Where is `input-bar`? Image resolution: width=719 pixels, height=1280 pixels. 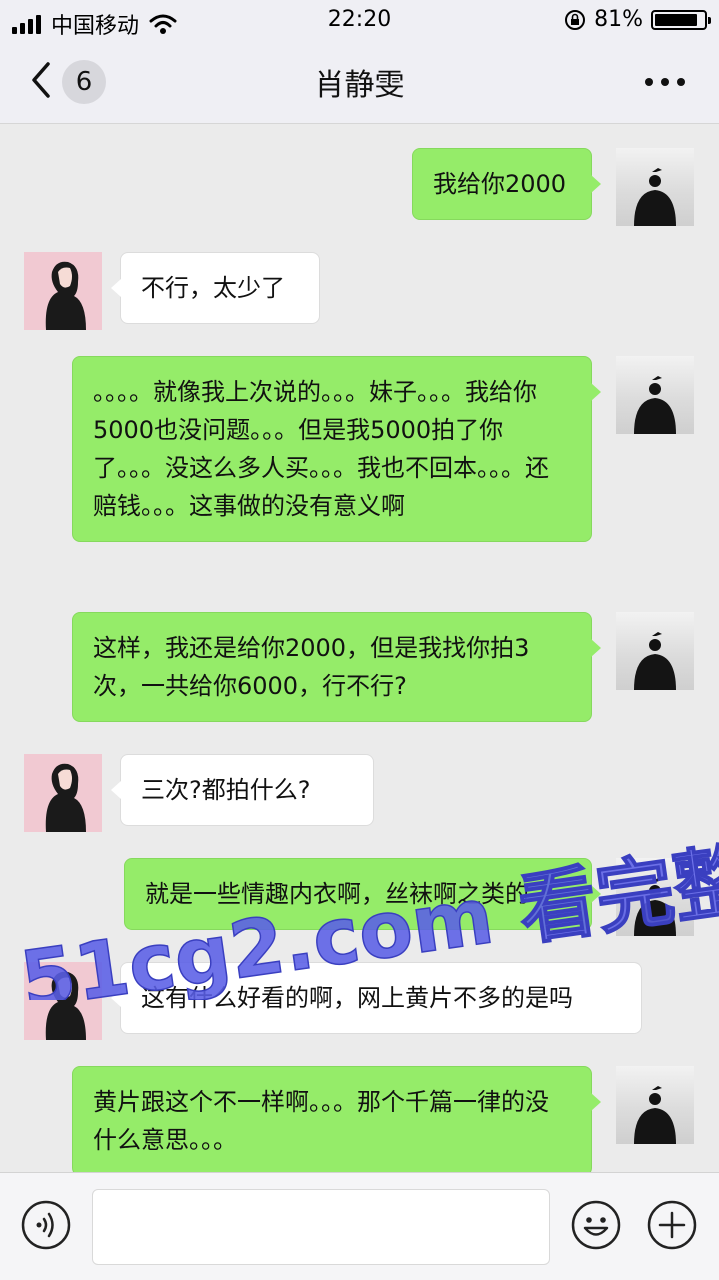 input-bar is located at coordinates (359, 1226).